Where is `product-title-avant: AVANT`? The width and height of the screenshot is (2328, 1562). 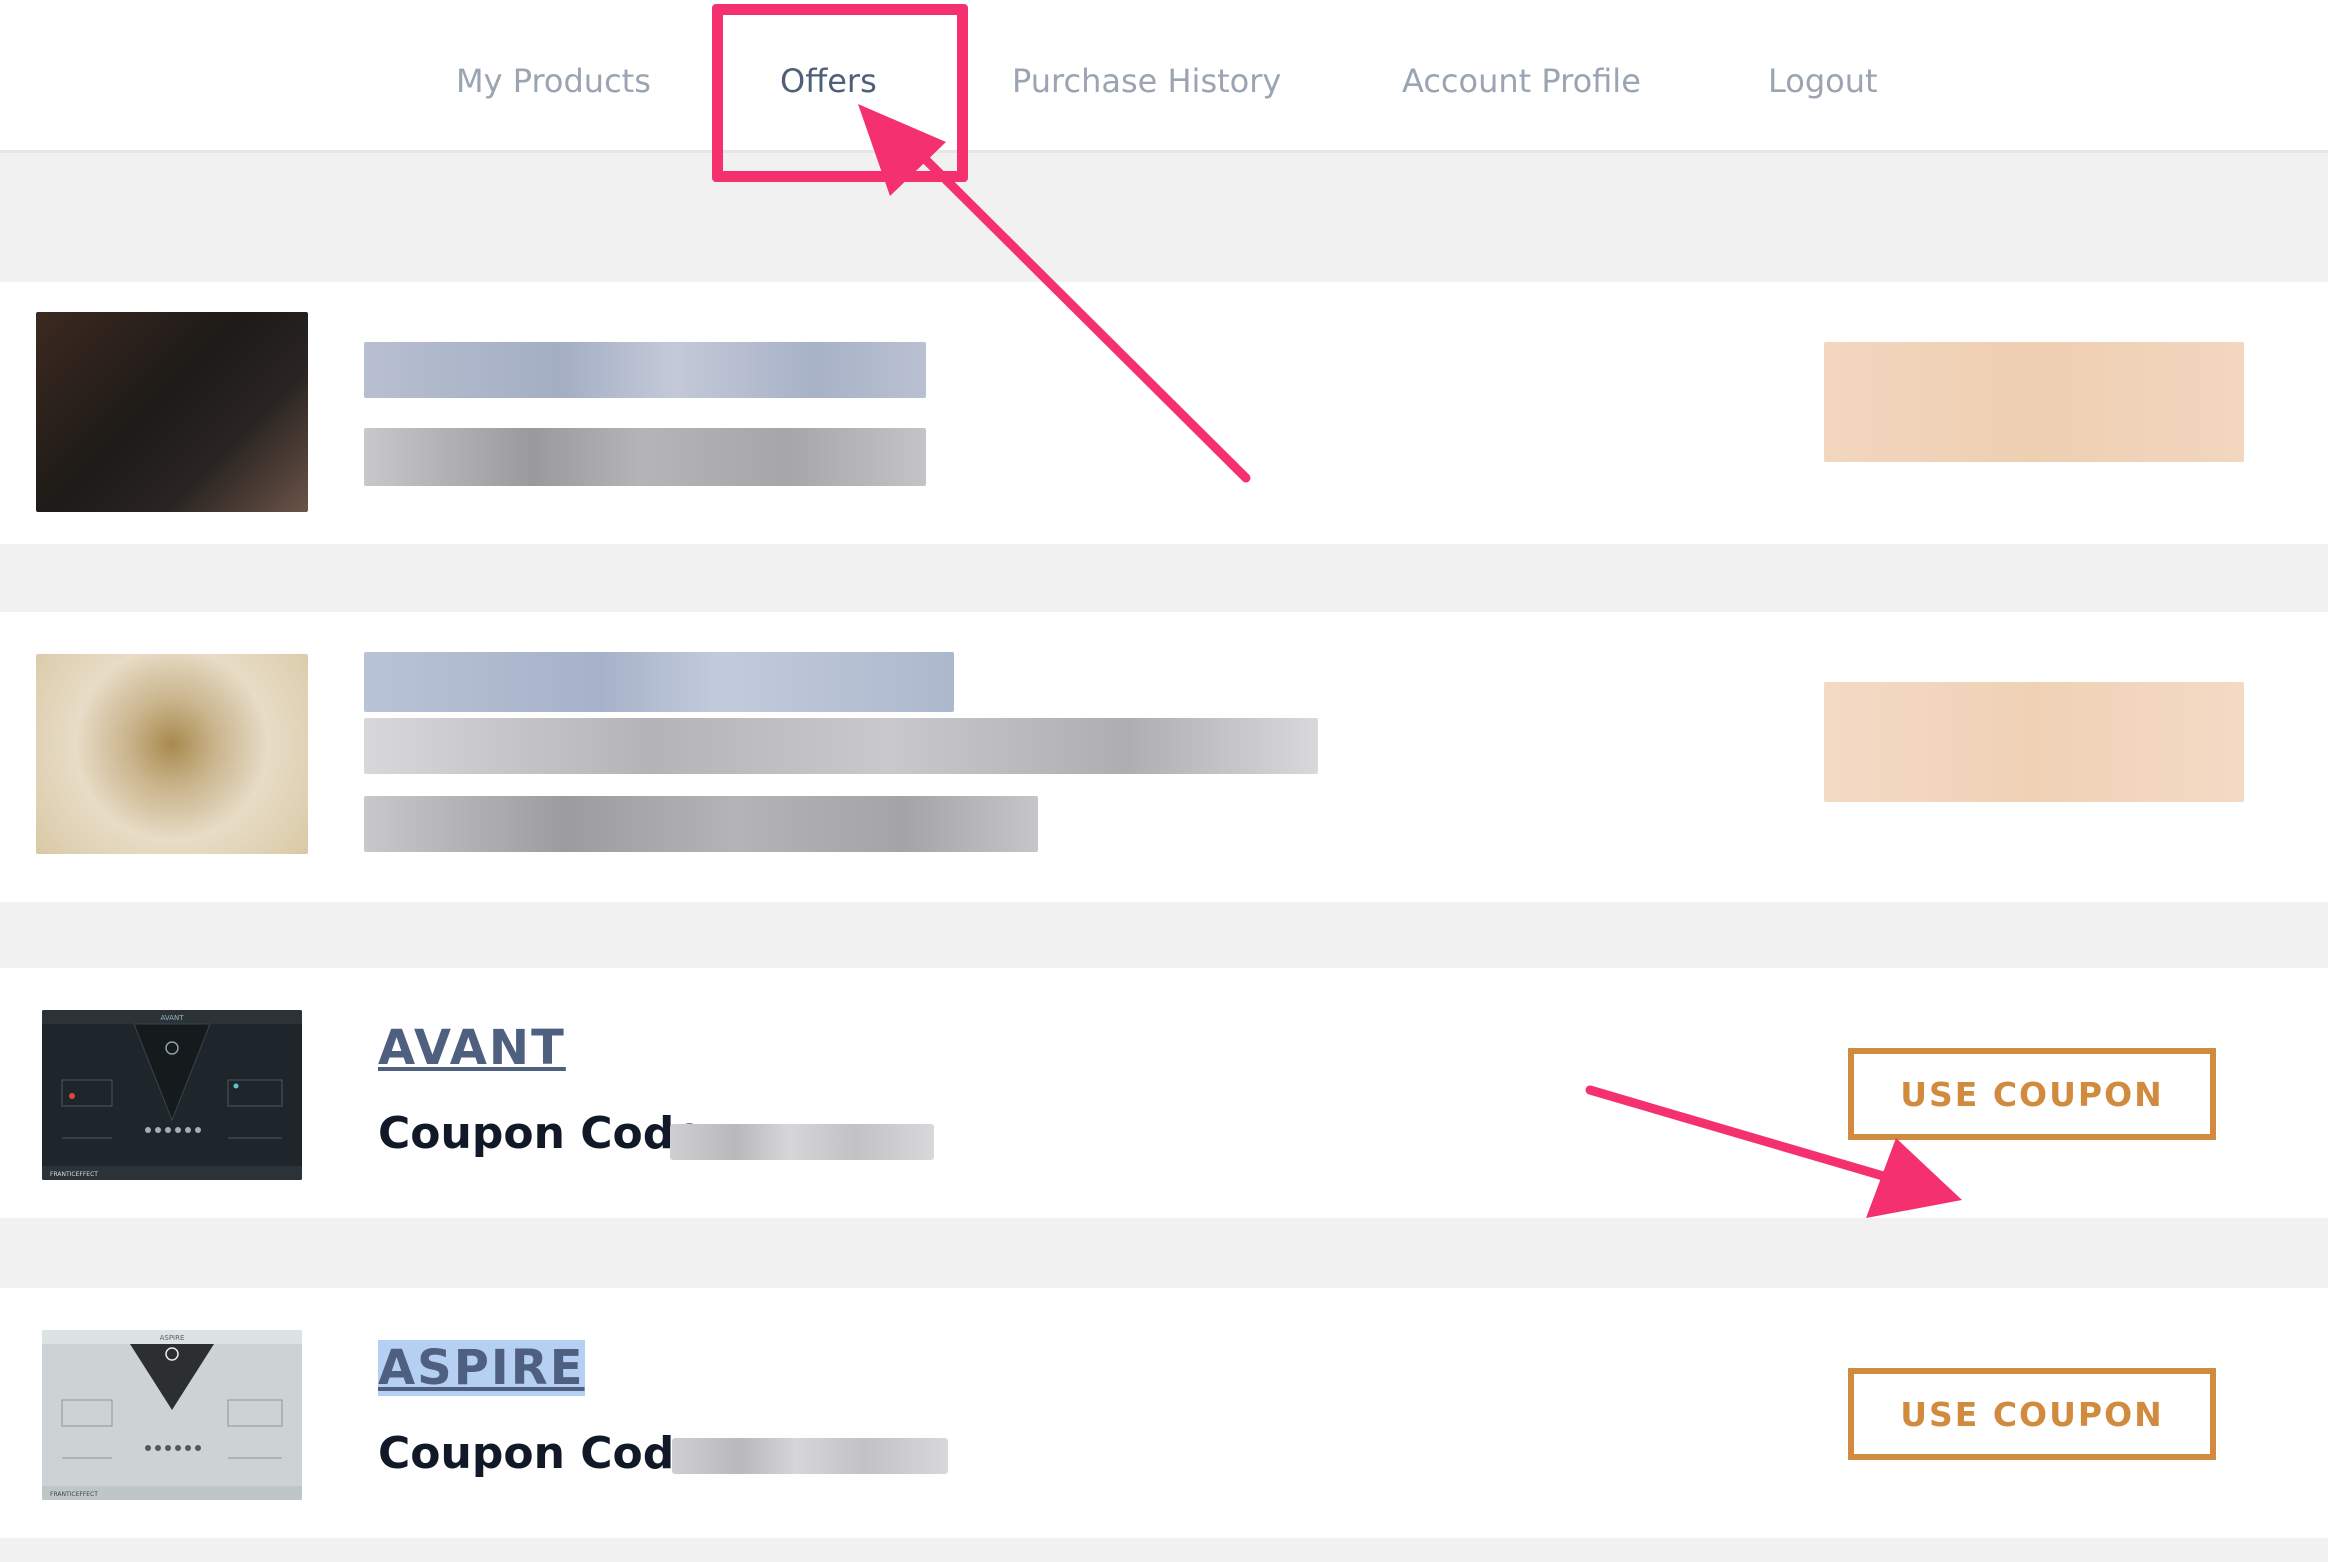
product-title-avant: AVANT is located at coordinates (472, 1048).